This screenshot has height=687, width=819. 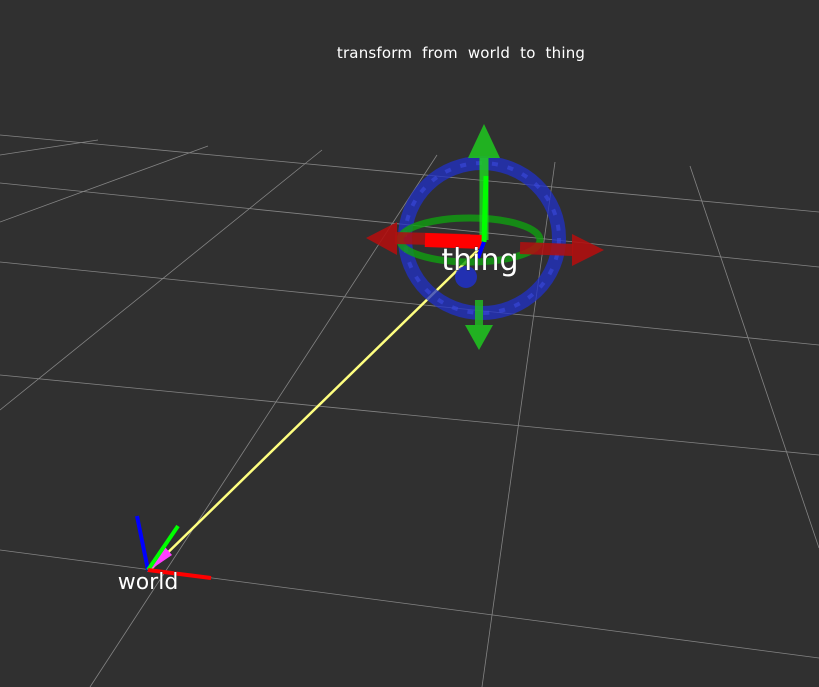 I want to click on thing-frame-label: thing, so click(x=479, y=260).